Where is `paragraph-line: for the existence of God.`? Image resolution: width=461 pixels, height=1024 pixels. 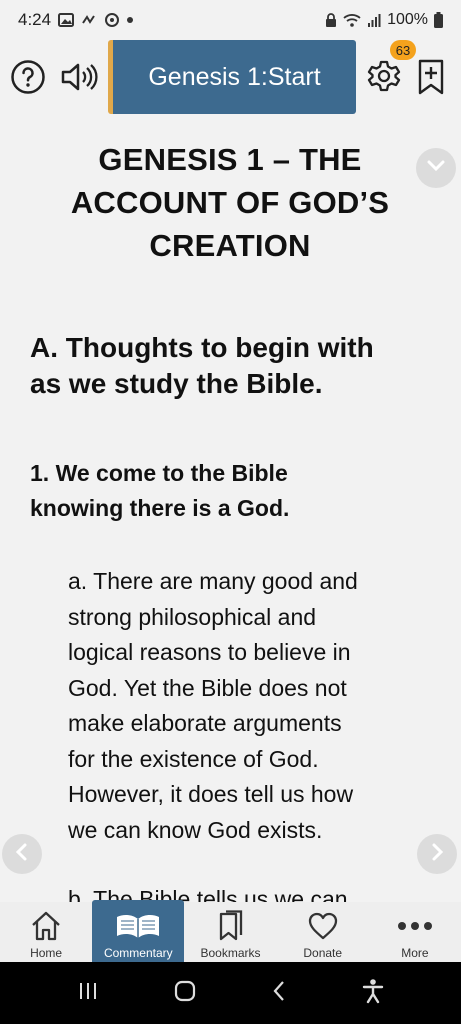
paragraph-line: for the existence of God. is located at coordinates (193, 758).